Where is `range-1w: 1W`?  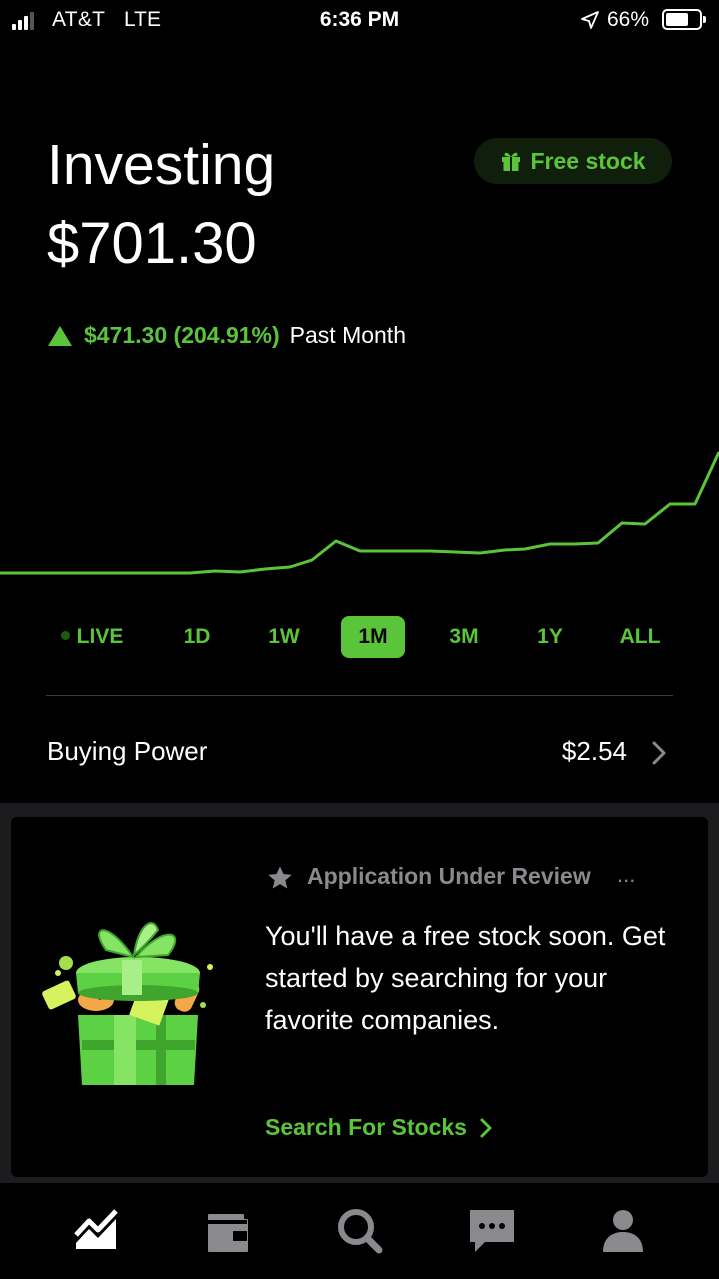
range-1w: 1W is located at coordinates (284, 637).